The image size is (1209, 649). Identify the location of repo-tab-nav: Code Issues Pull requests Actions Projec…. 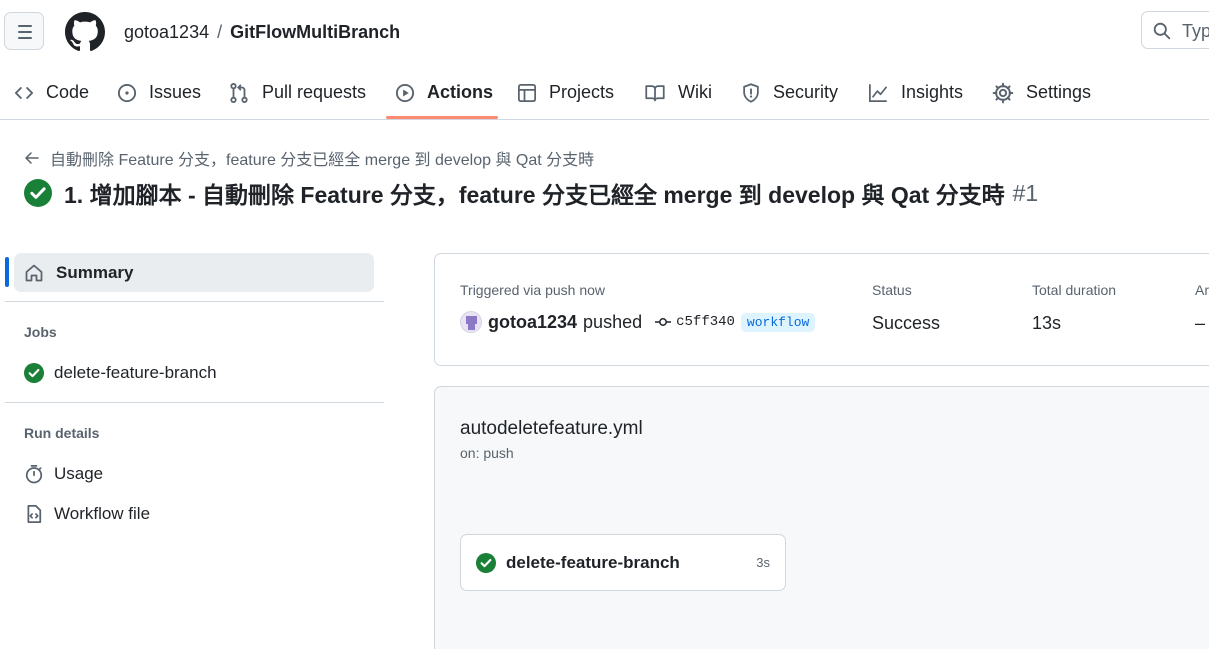
(604, 93).